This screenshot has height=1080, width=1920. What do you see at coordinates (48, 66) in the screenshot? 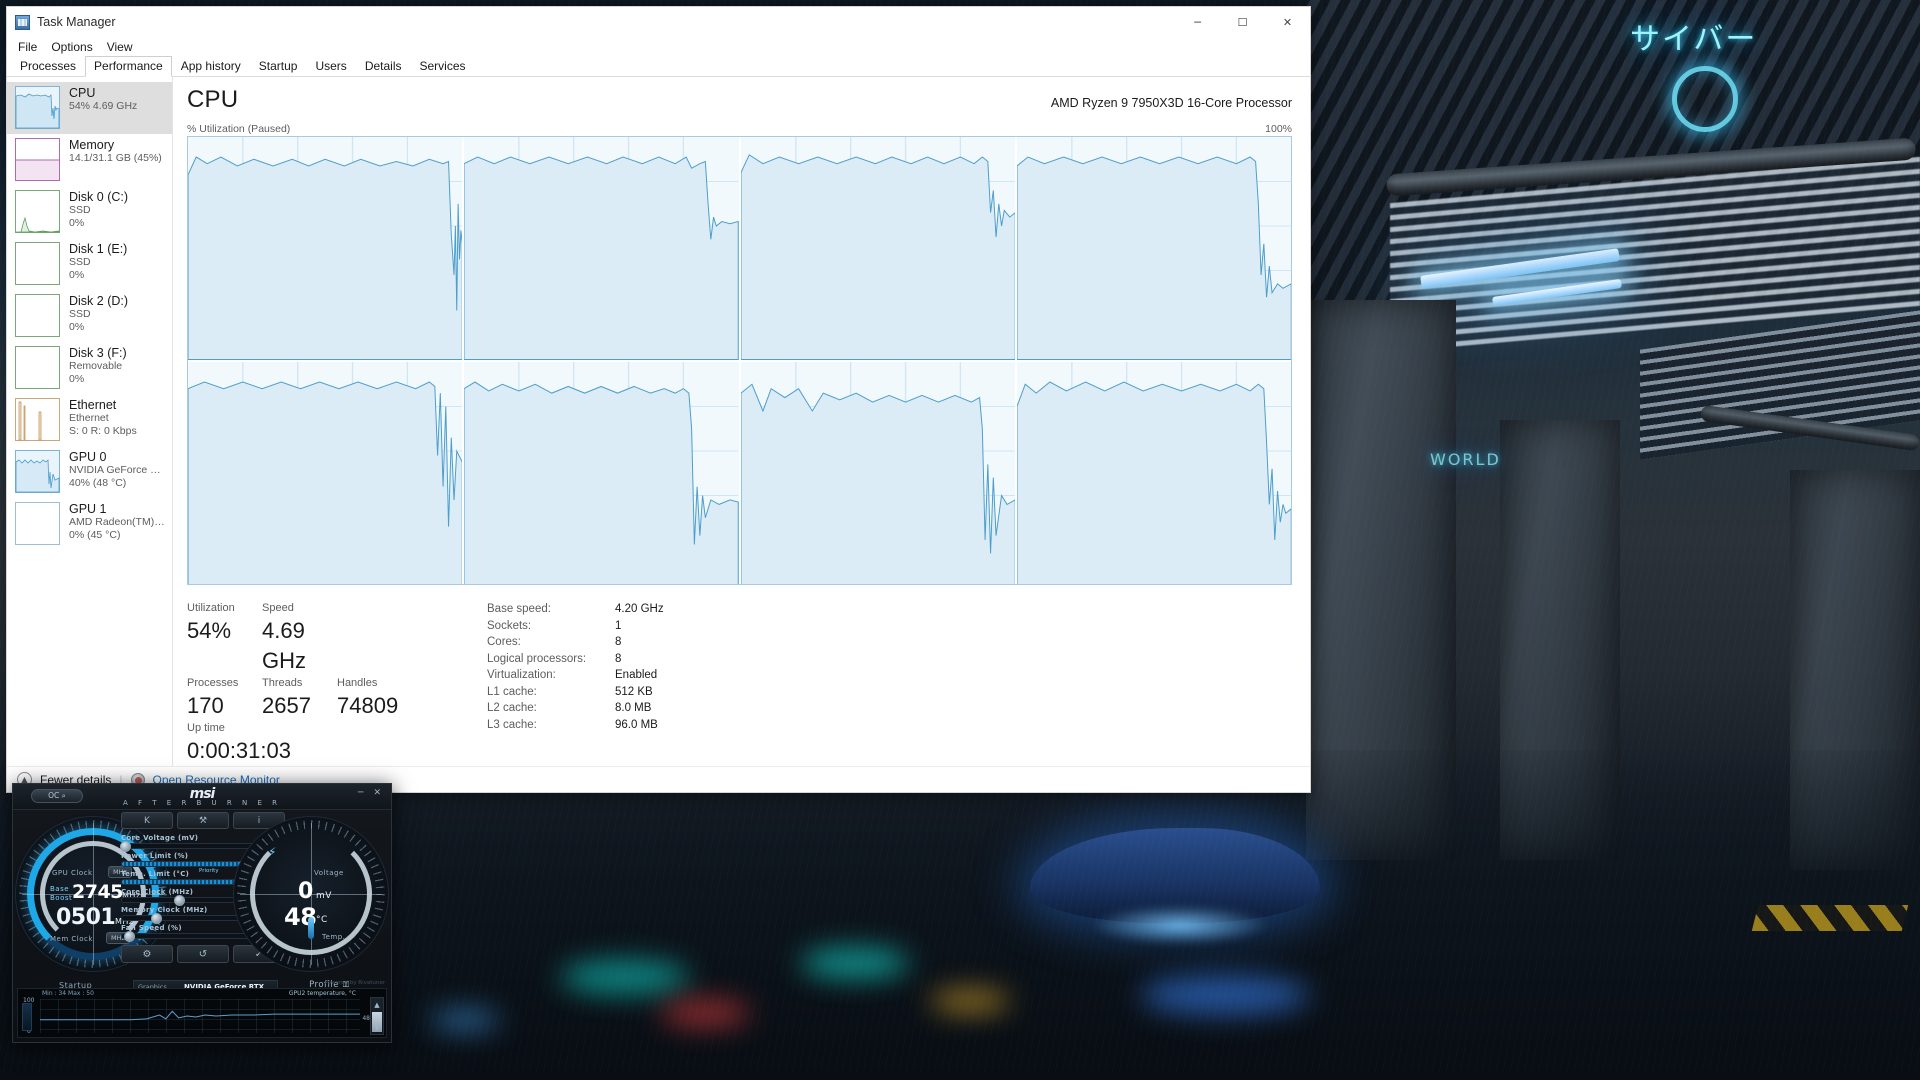
I see `tab-processes: Processes` at bounding box center [48, 66].